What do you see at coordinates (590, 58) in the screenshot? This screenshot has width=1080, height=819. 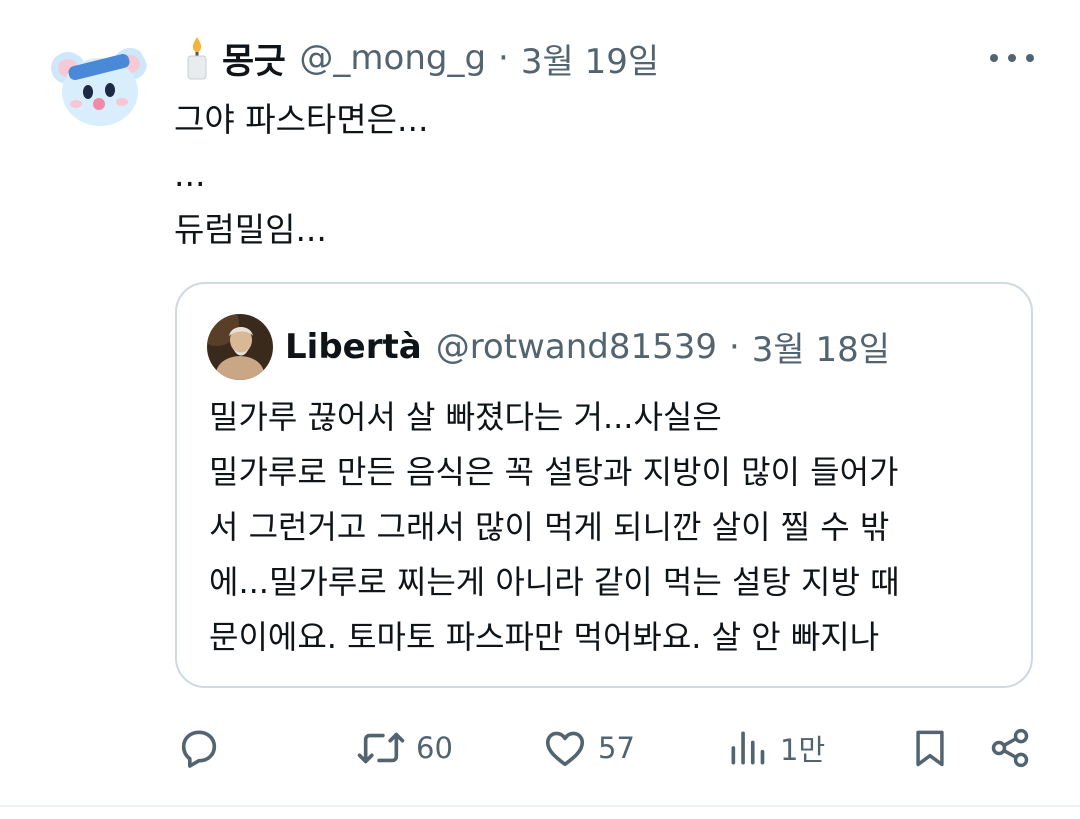 I see `tweet-date: 3월 19일` at bounding box center [590, 58].